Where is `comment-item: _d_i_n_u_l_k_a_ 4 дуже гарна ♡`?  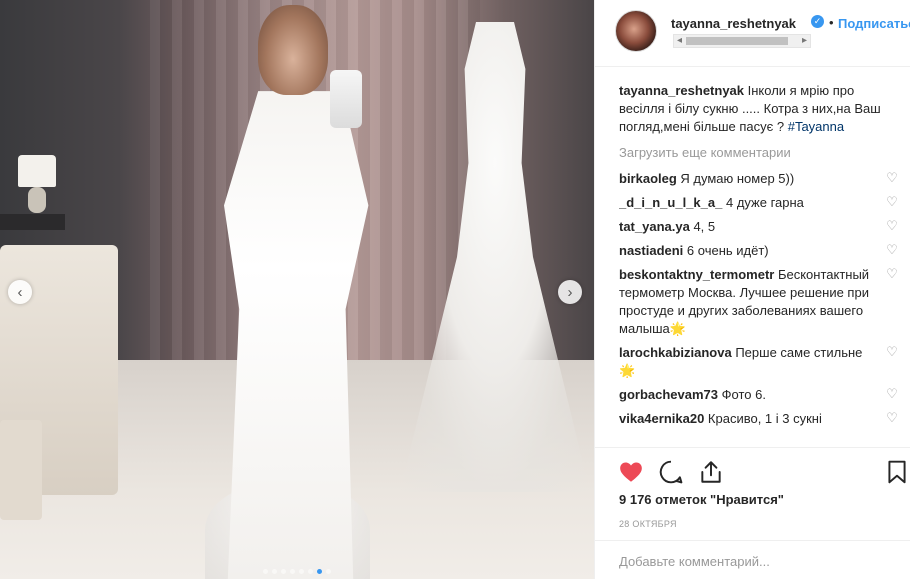
comment-item: _d_i_n_u_l_k_a_ 4 дуже гарна ♡ is located at coordinates (759, 203).